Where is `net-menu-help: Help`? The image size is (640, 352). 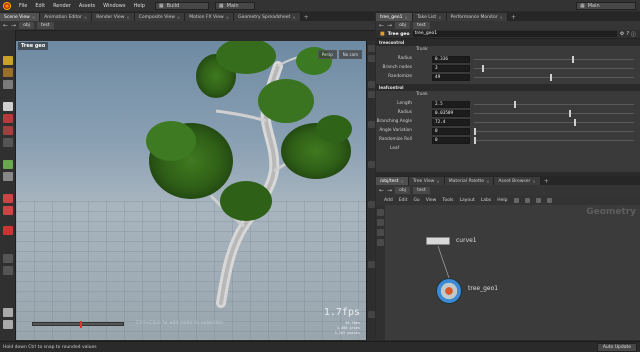
net-menu-help: Help is located at coordinates (502, 200).